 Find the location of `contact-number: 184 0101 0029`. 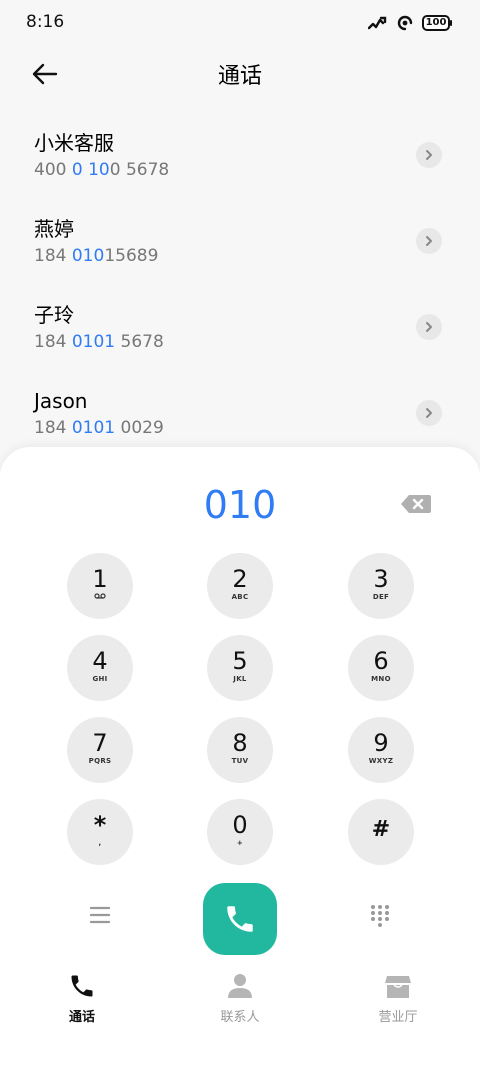

contact-number: 184 0101 0029 is located at coordinates (99, 428).